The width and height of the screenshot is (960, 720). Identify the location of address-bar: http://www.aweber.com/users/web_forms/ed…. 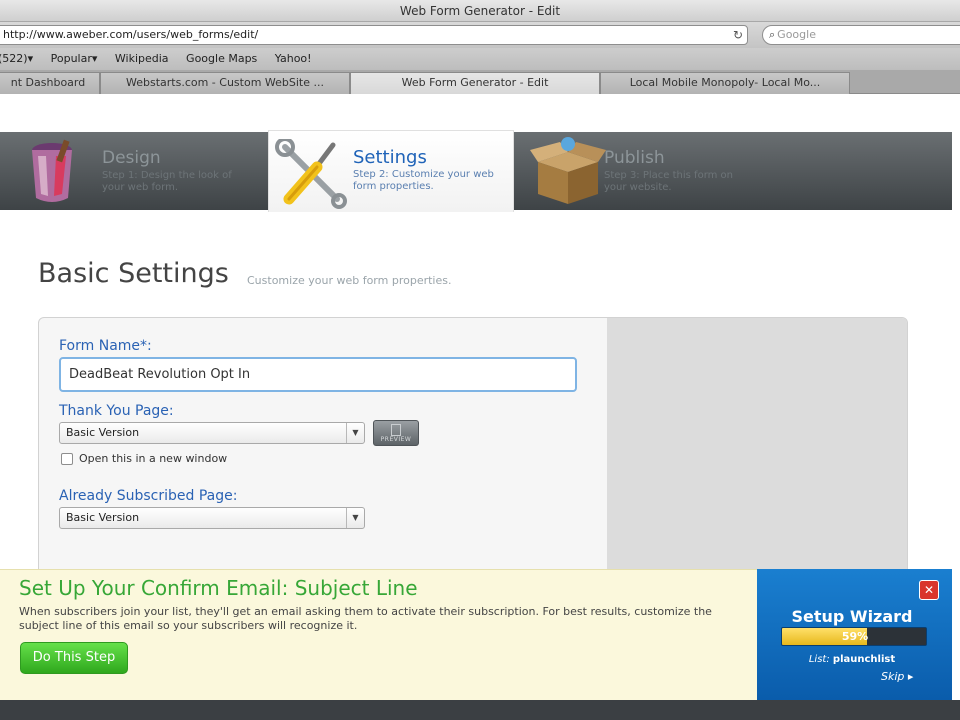
(374, 35).